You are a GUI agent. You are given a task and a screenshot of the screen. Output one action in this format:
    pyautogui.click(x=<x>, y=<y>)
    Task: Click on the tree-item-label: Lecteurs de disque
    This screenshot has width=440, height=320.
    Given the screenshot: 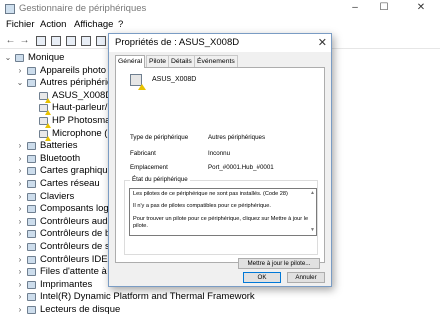 What is the action you would take?
    pyautogui.click(x=80, y=309)
    